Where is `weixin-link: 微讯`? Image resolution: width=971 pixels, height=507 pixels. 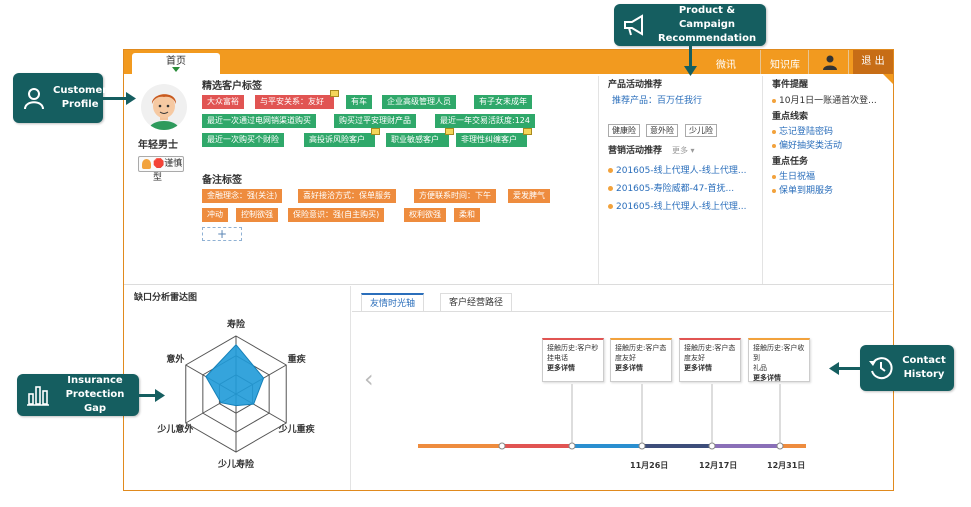 weixin-link: 微讯 is located at coordinates (726, 63).